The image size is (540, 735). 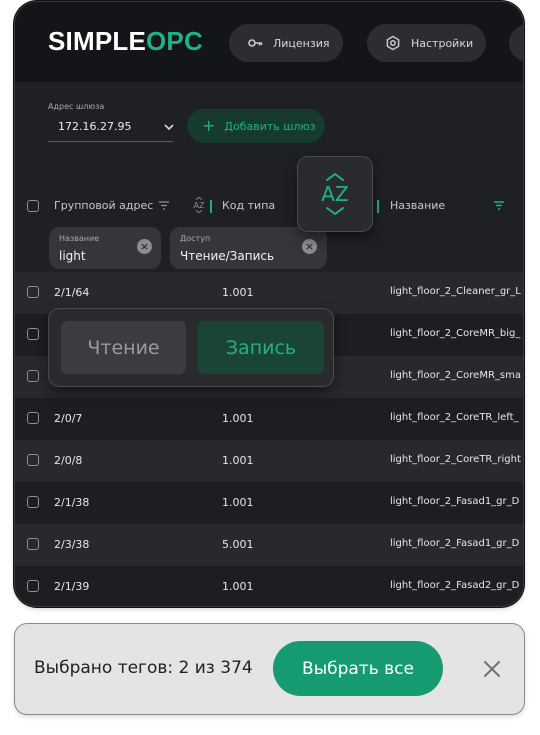 I want to click on filter-chip-access: Доступ Чтение/Запись ×, so click(x=248, y=248).